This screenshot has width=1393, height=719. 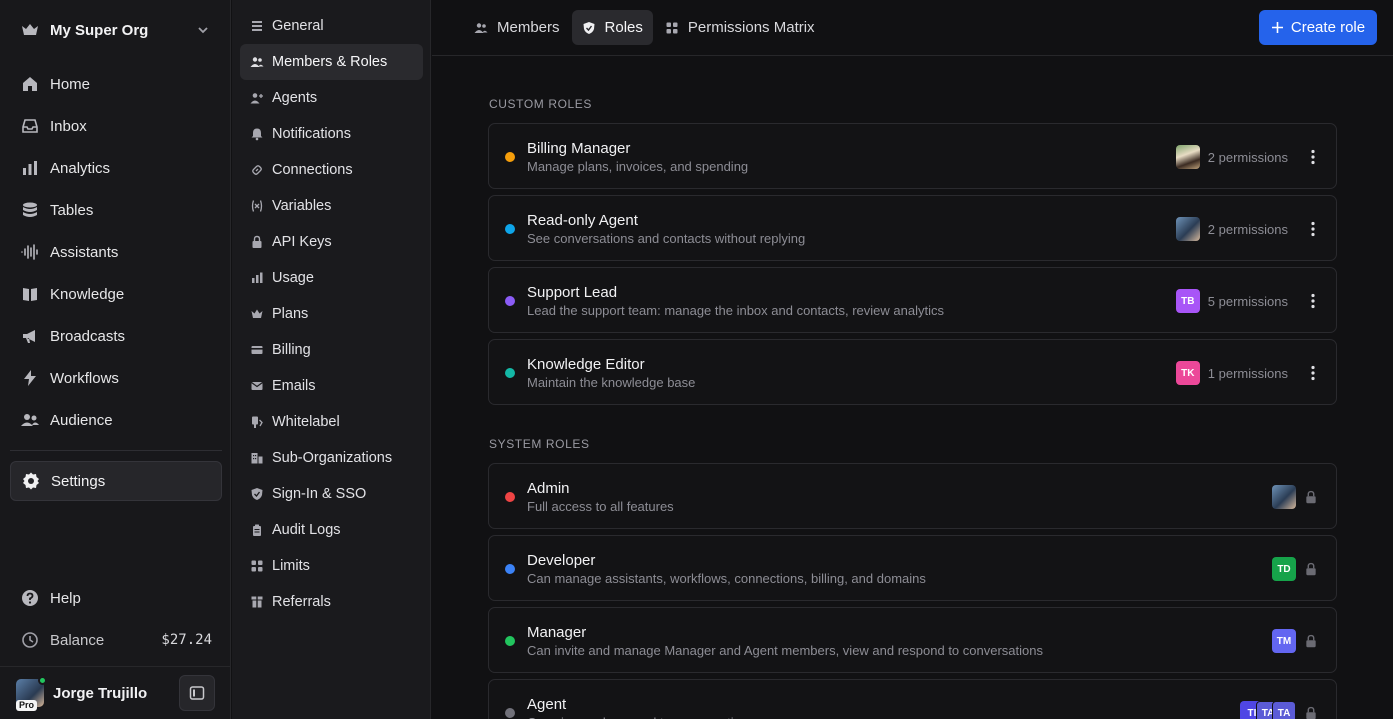 I want to click on role-color-dot, so click(x=510, y=569).